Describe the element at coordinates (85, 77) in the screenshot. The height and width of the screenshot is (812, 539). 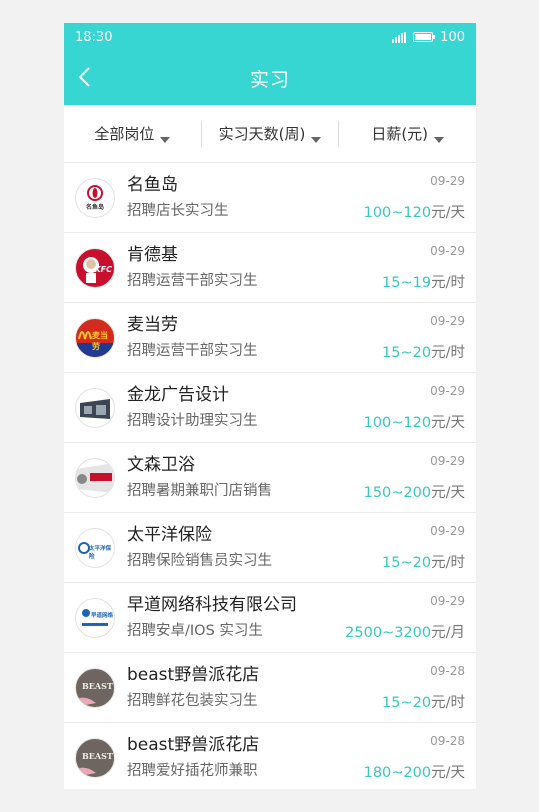
I see `back-arrow-icon` at that location.